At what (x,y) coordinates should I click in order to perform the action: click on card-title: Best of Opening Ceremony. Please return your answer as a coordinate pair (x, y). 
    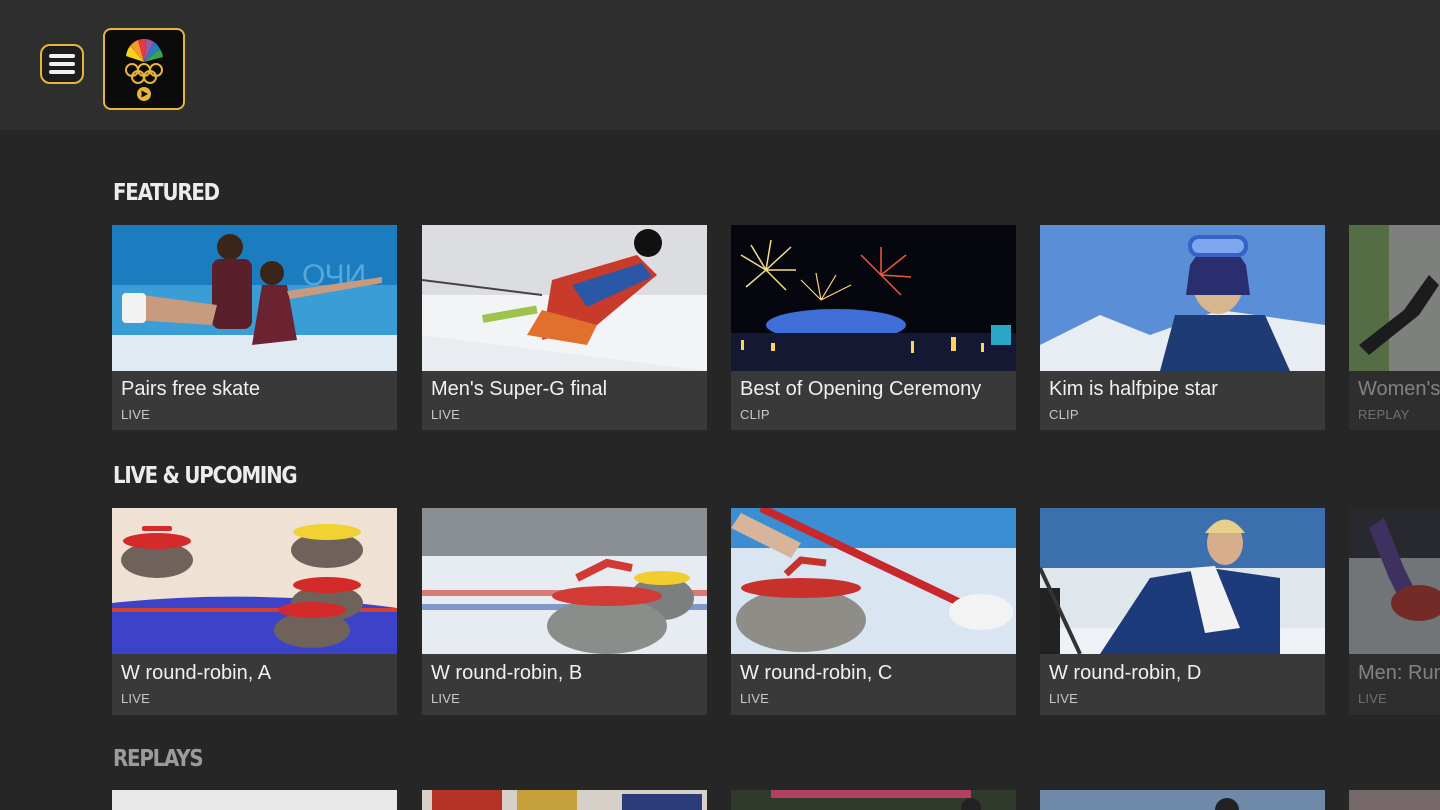
    Looking at the image, I should click on (861, 389).